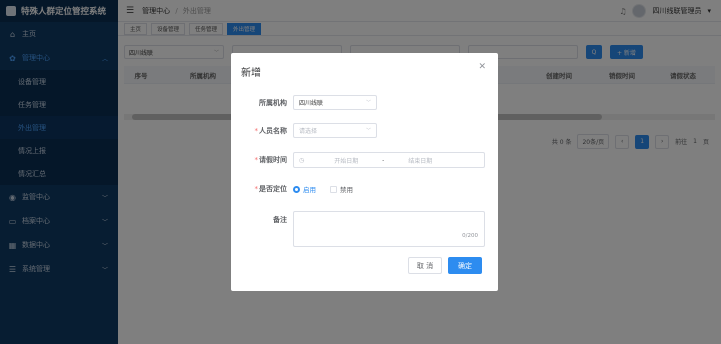  What do you see at coordinates (302, 160) in the screenshot?
I see `clock-icon: ◷` at bounding box center [302, 160].